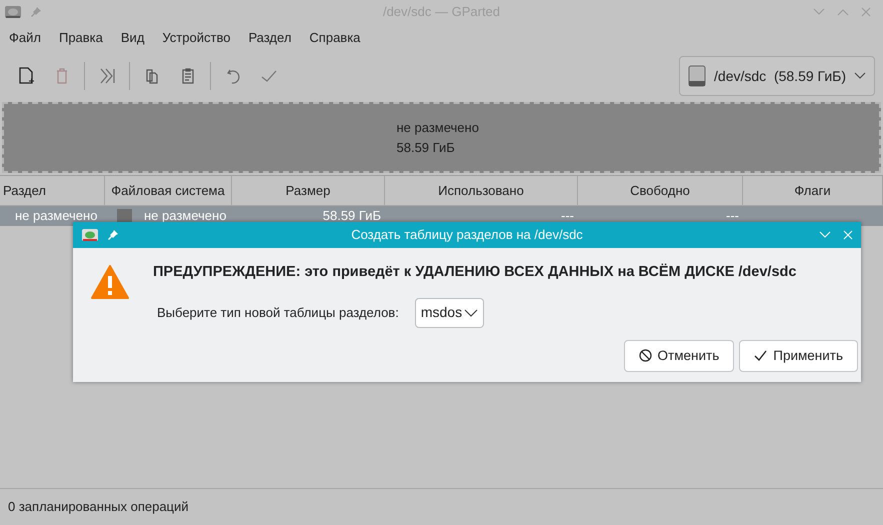  What do you see at coordinates (52, 190) in the screenshot?
I see `column-header: Раздел` at bounding box center [52, 190].